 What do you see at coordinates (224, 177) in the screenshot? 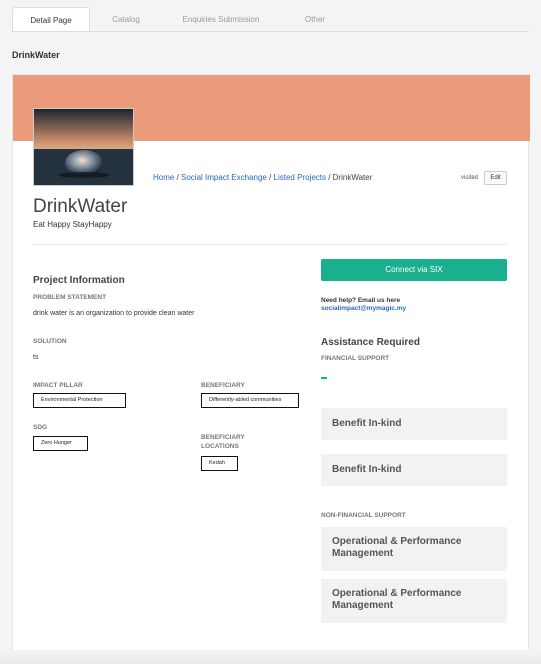
I see `breadcrumb-social-impact-exchange: Social Impact Exchange` at bounding box center [224, 177].